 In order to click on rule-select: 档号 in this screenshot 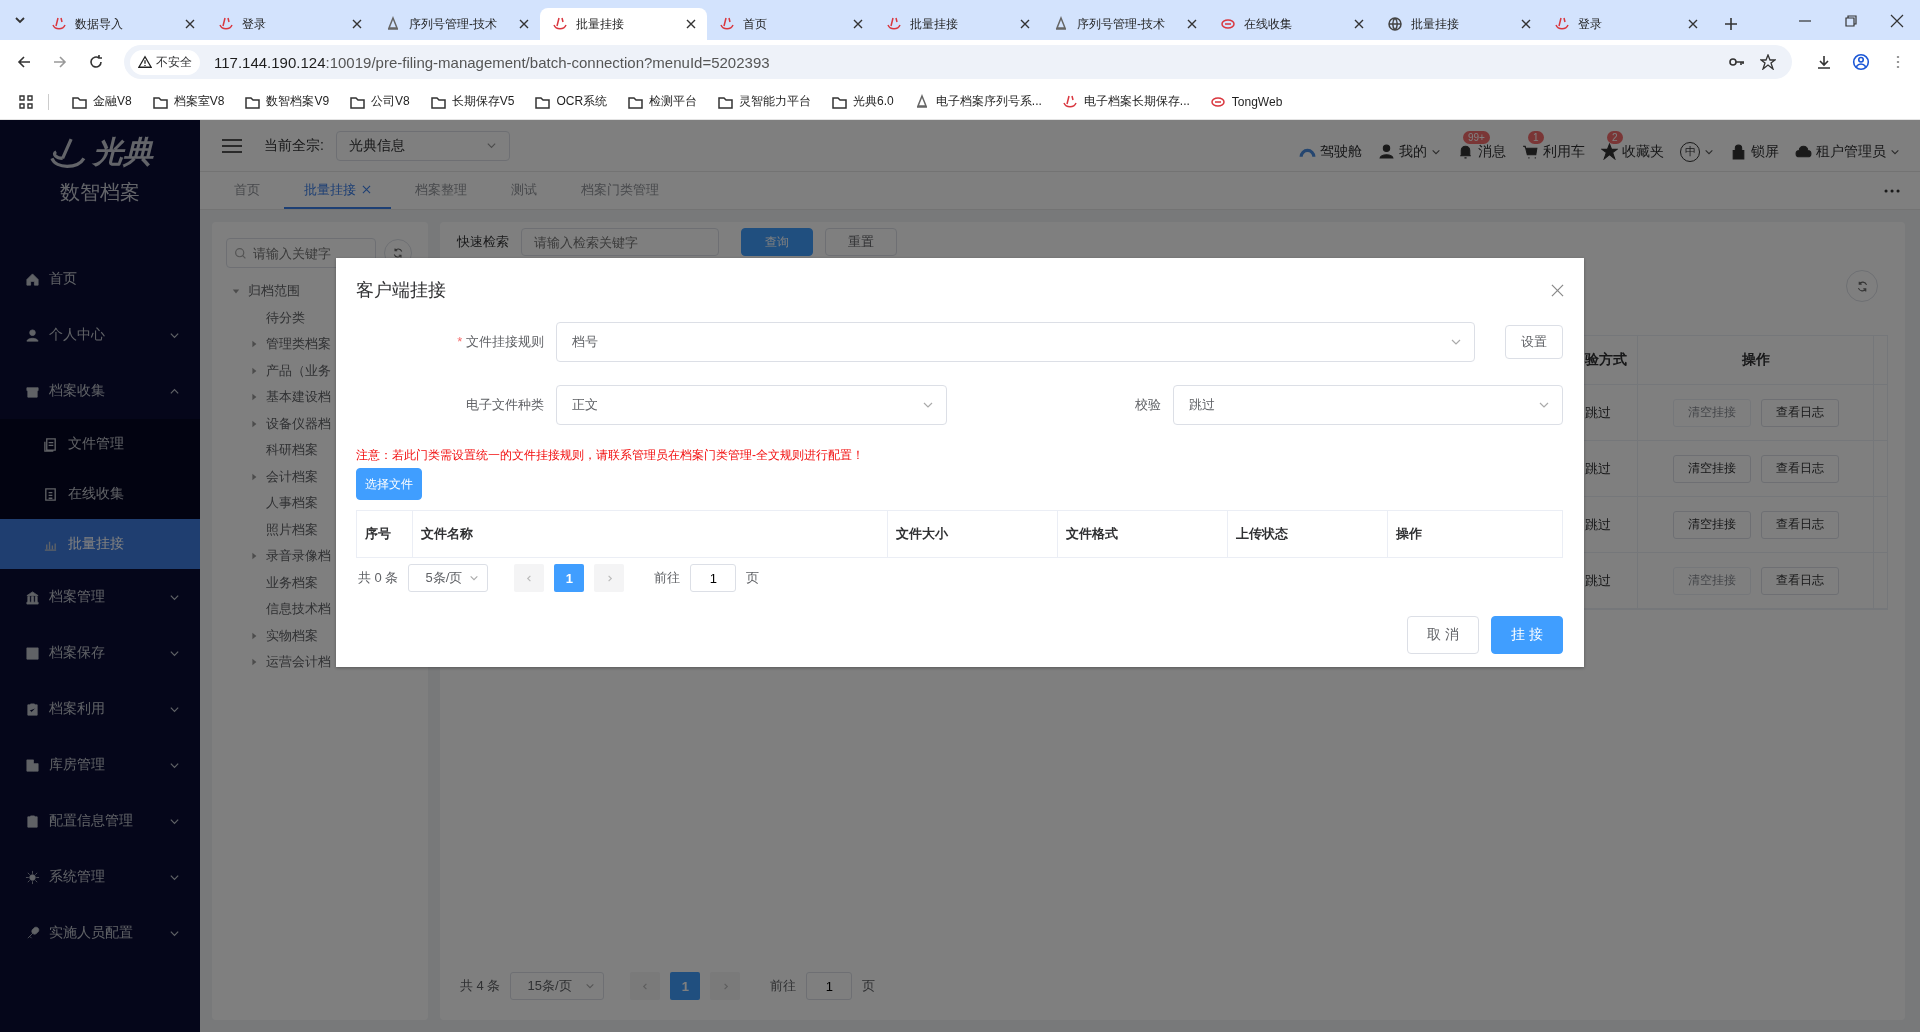, I will do `click(1015, 342)`.